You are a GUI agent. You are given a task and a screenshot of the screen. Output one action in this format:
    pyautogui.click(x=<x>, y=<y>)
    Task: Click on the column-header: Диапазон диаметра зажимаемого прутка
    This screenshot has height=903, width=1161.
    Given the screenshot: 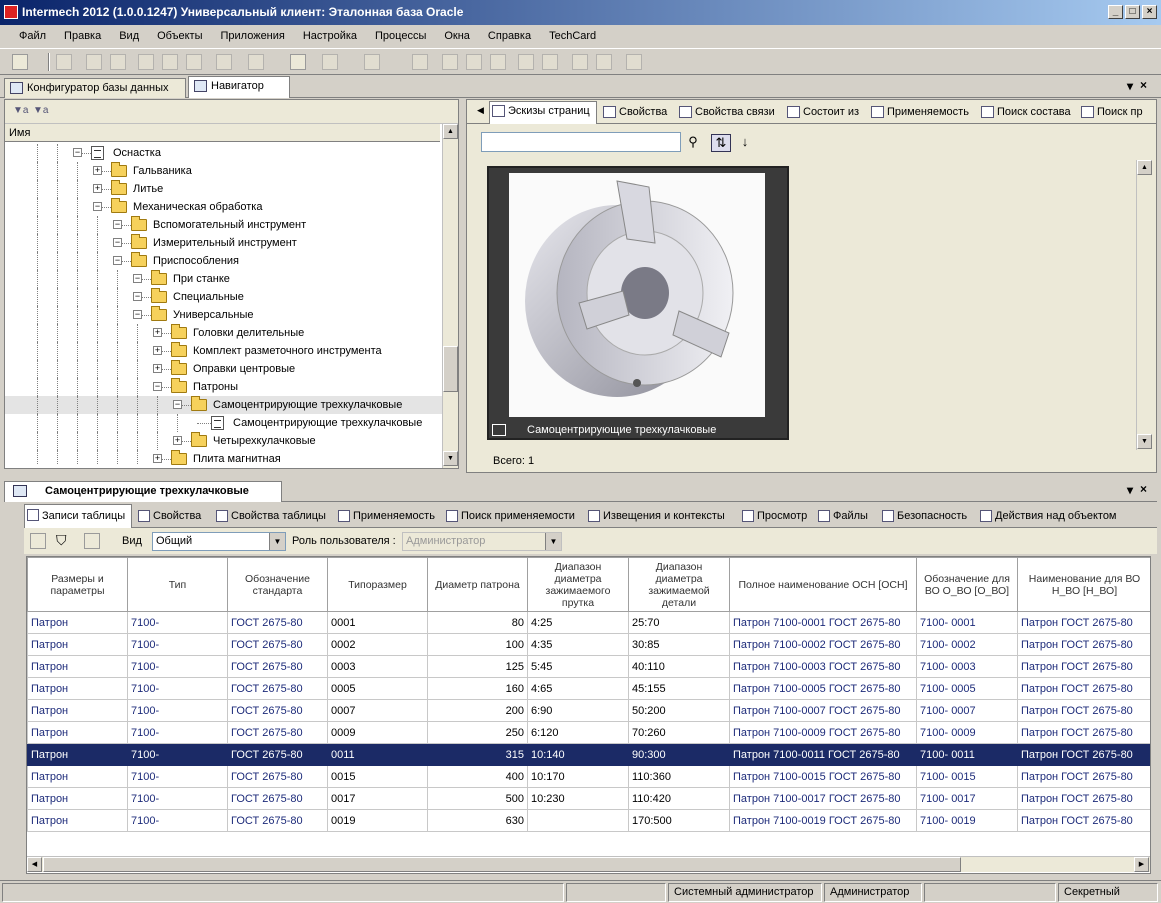 What is the action you would take?
    pyautogui.click(x=578, y=584)
    